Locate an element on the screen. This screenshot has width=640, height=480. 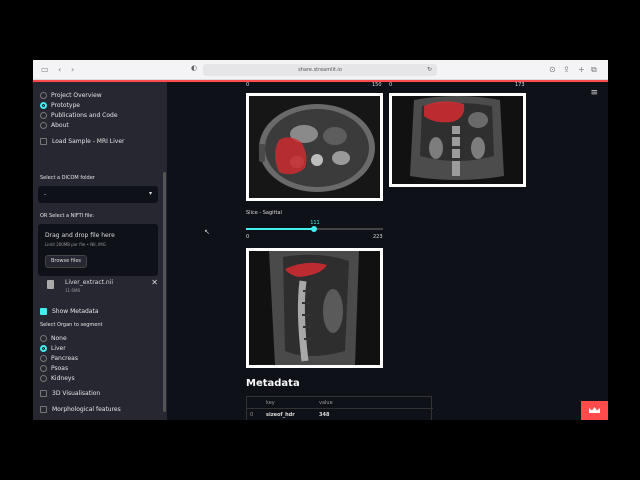
nav-label: About is located at coordinates (60, 125).